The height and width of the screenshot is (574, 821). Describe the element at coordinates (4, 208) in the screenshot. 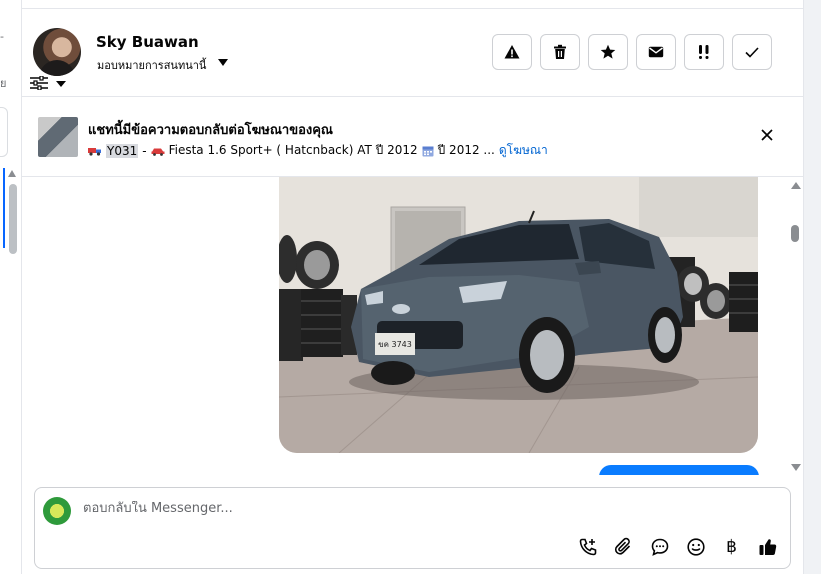

I see `left-panel-selected-indicator` at that location.